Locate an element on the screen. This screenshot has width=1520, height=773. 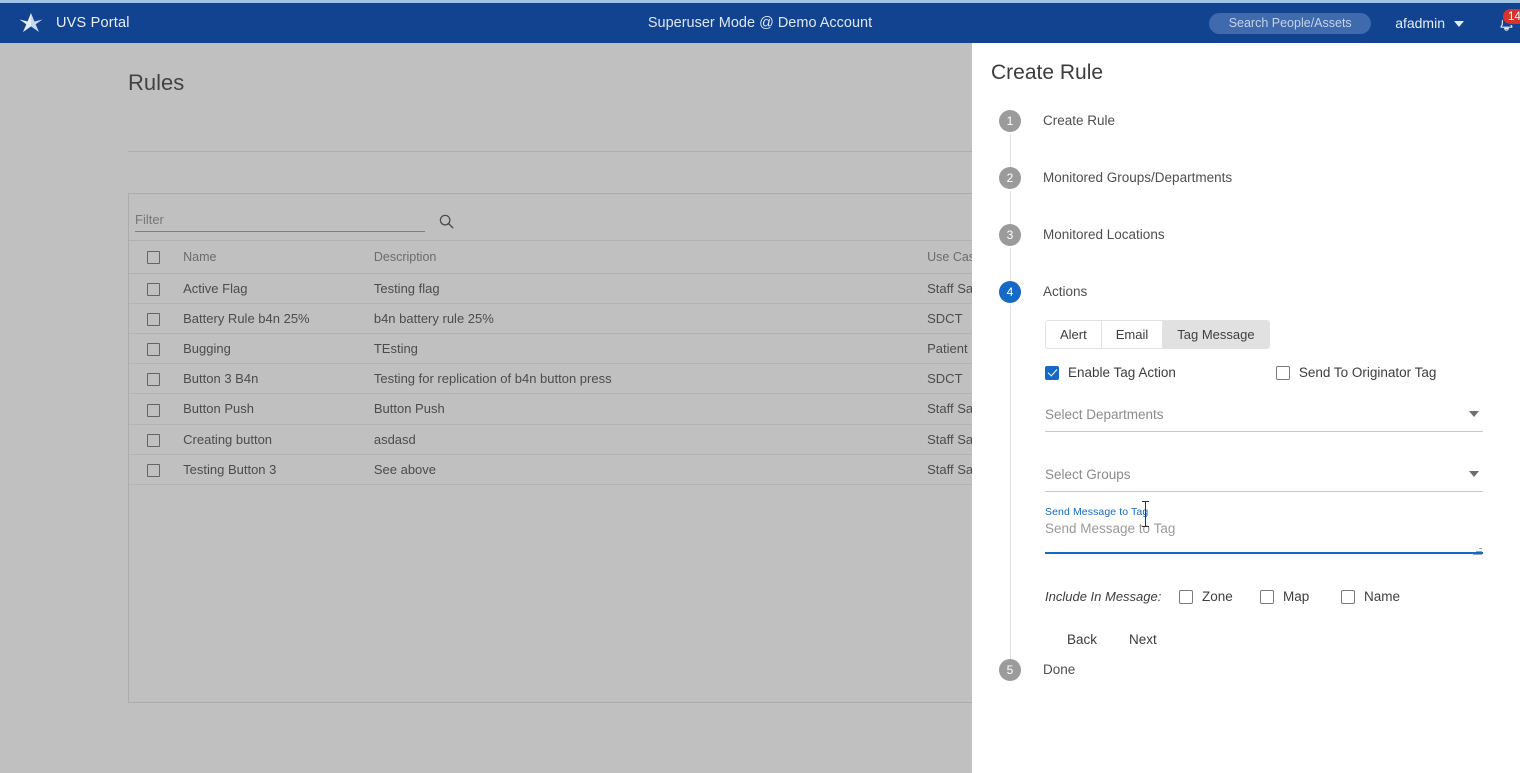
user-name: afadmin is located at coordinates (1420, 23).